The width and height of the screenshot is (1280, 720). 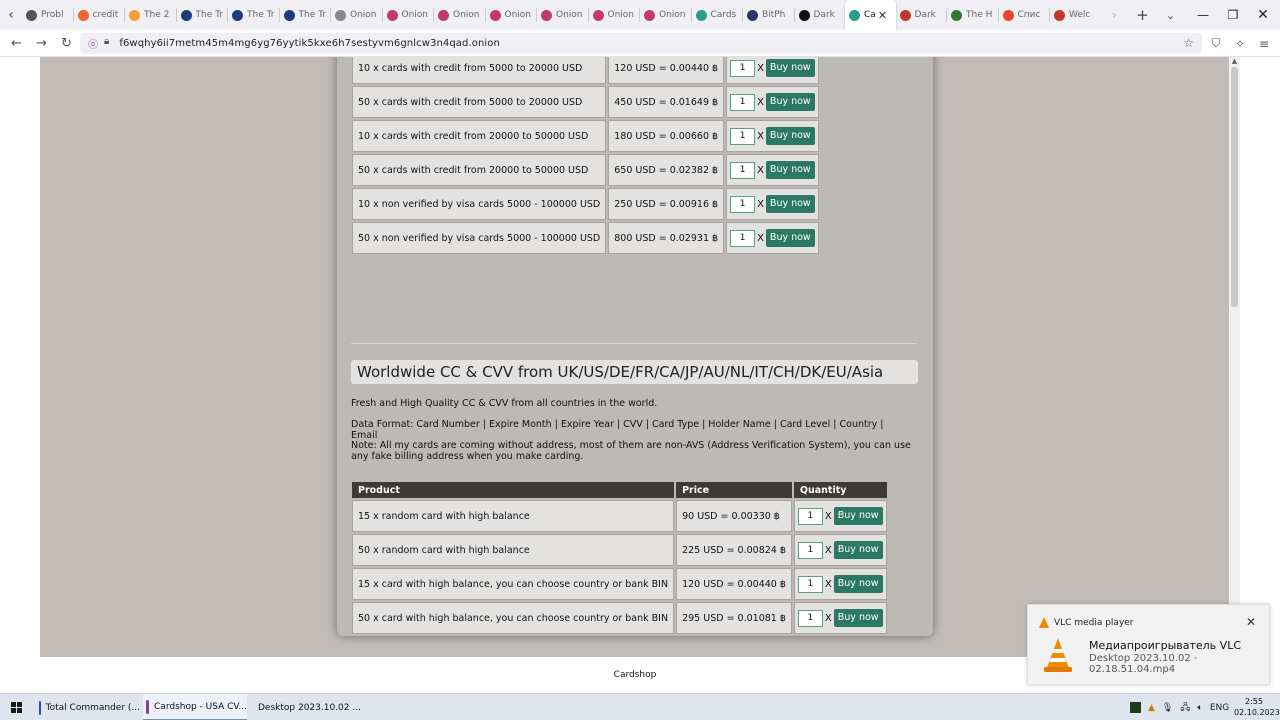 I want to click on vlc-tray-icon: ▲, so click(x=1151, y=708).